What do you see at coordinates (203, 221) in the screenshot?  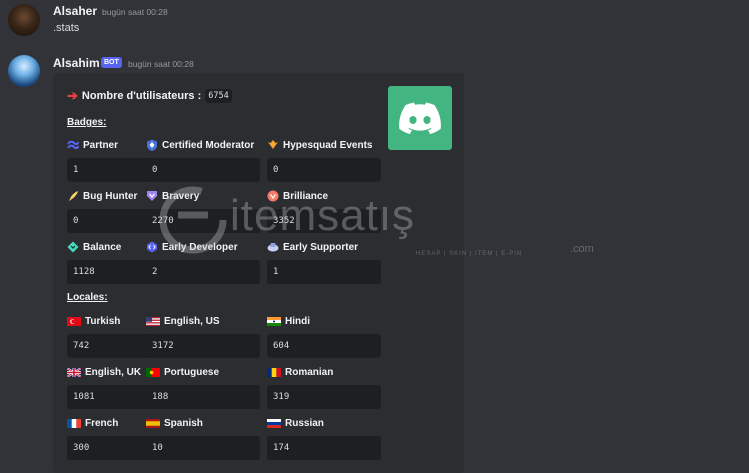 I see `badge-value: 2270` at bounding box center [203, 221].